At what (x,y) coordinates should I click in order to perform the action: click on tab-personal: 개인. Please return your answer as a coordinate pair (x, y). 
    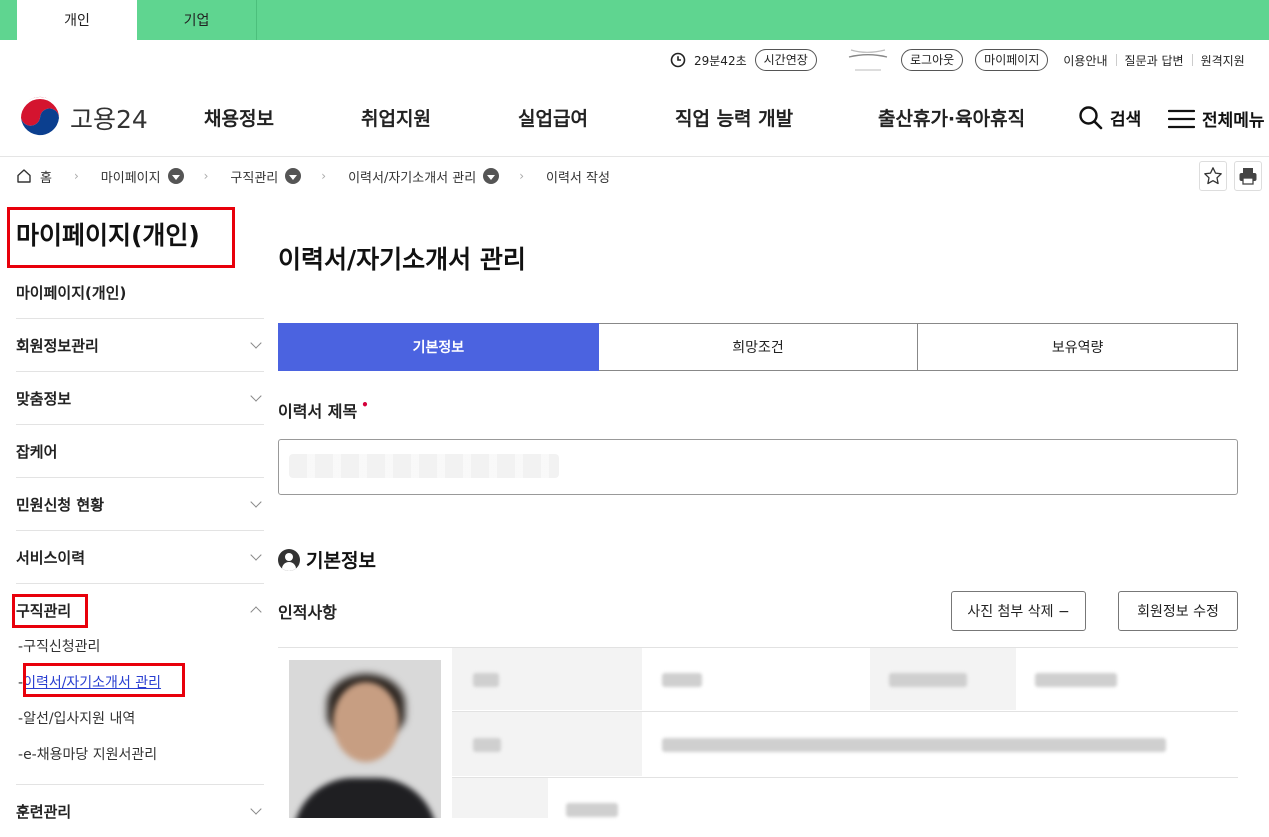
    Looking at the image, I should click on (77, 20).